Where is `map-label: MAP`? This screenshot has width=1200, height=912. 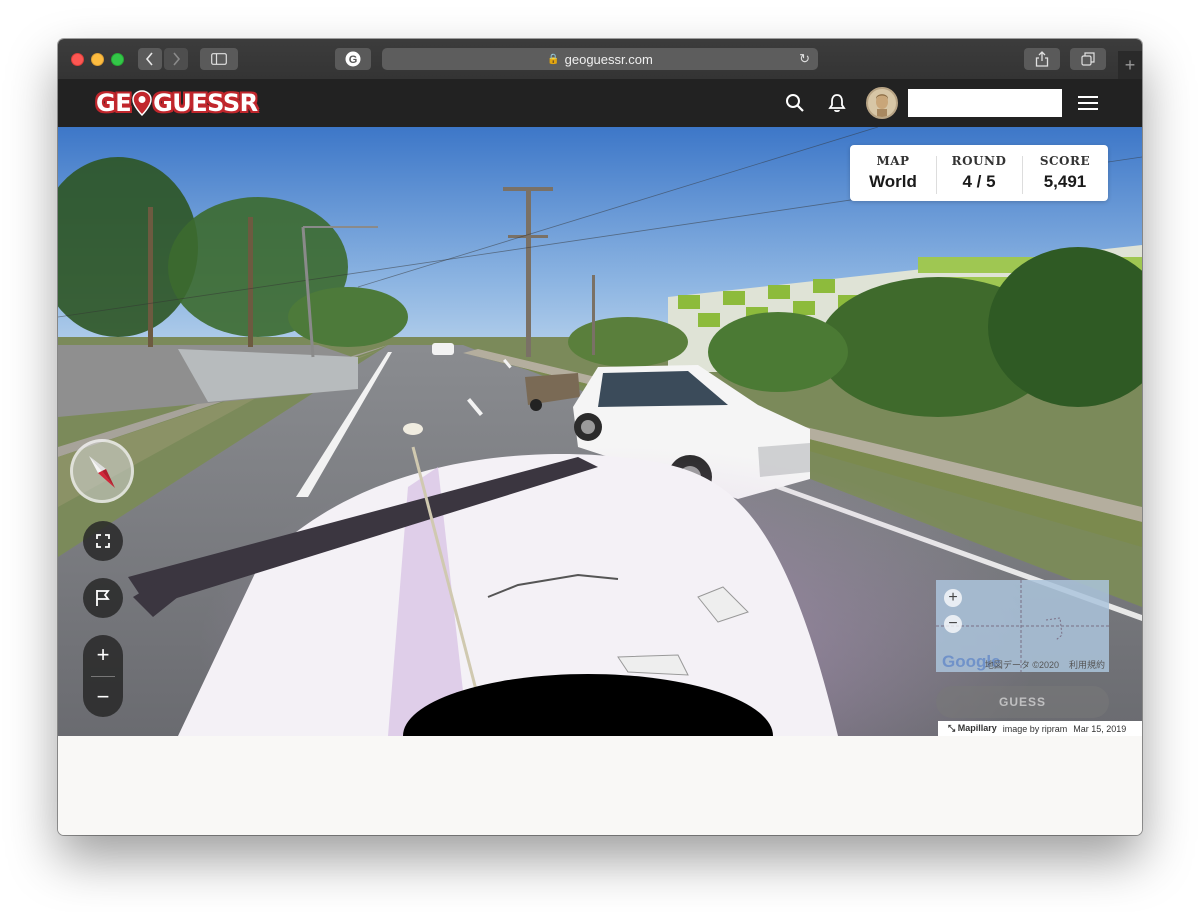
map-label: MAP is located at coordinates (893, 161).